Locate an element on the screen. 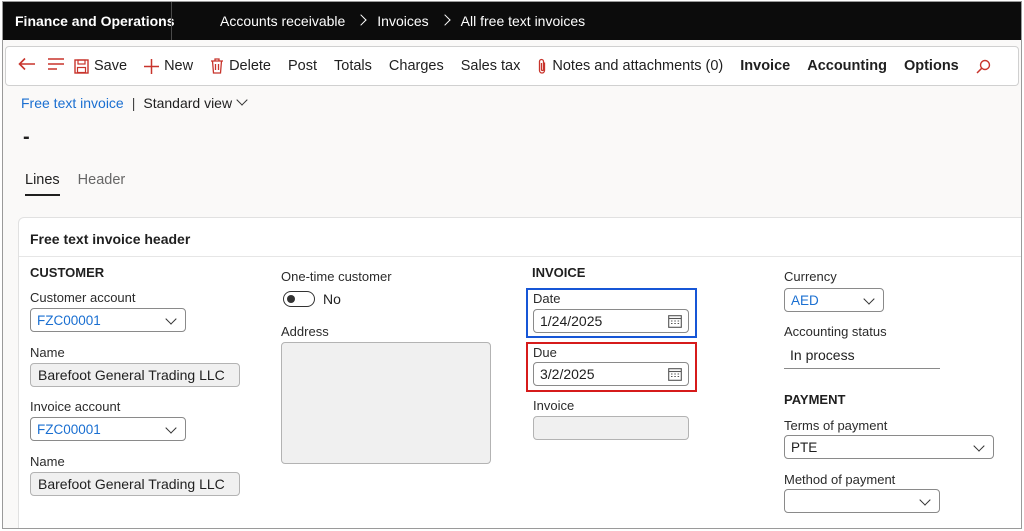 The height and width of the screenshot is (531, 1024). customer-account-combo: FZC00001 is located at coordinates (108, 320).